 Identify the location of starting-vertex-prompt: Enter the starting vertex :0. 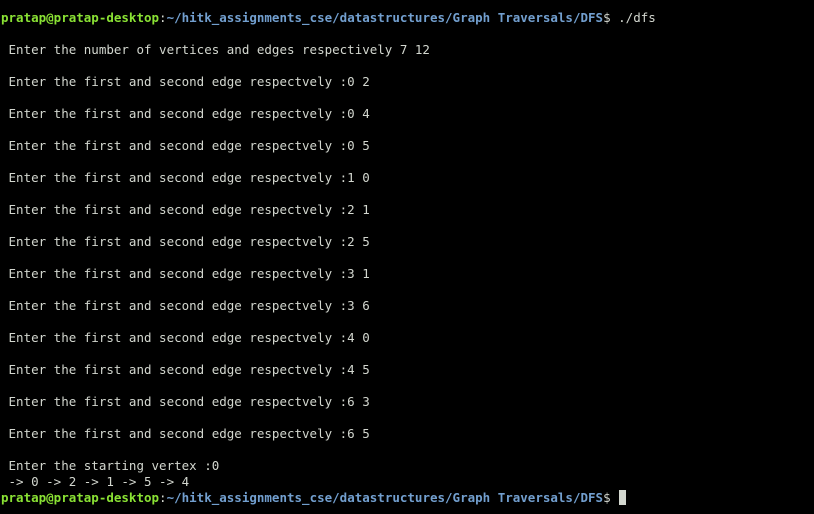
(110, 465).